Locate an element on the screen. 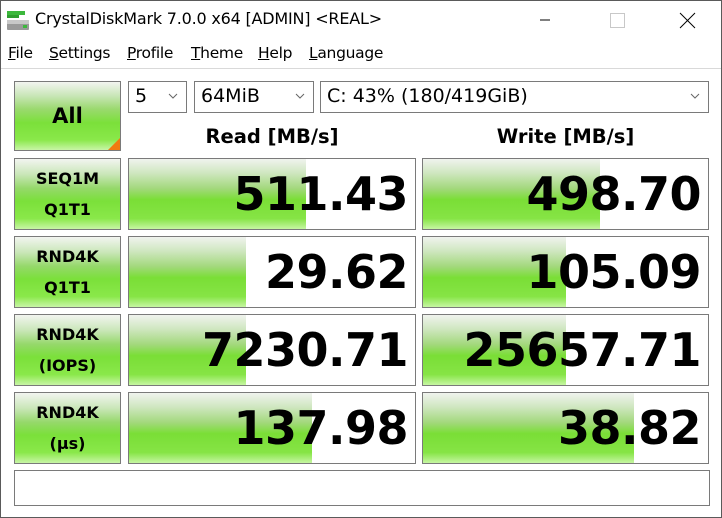 The width and height of the screenshot is (722, 518). result-write-rnd4k-iops: 25657.71 is located at coordinates (565, 350).